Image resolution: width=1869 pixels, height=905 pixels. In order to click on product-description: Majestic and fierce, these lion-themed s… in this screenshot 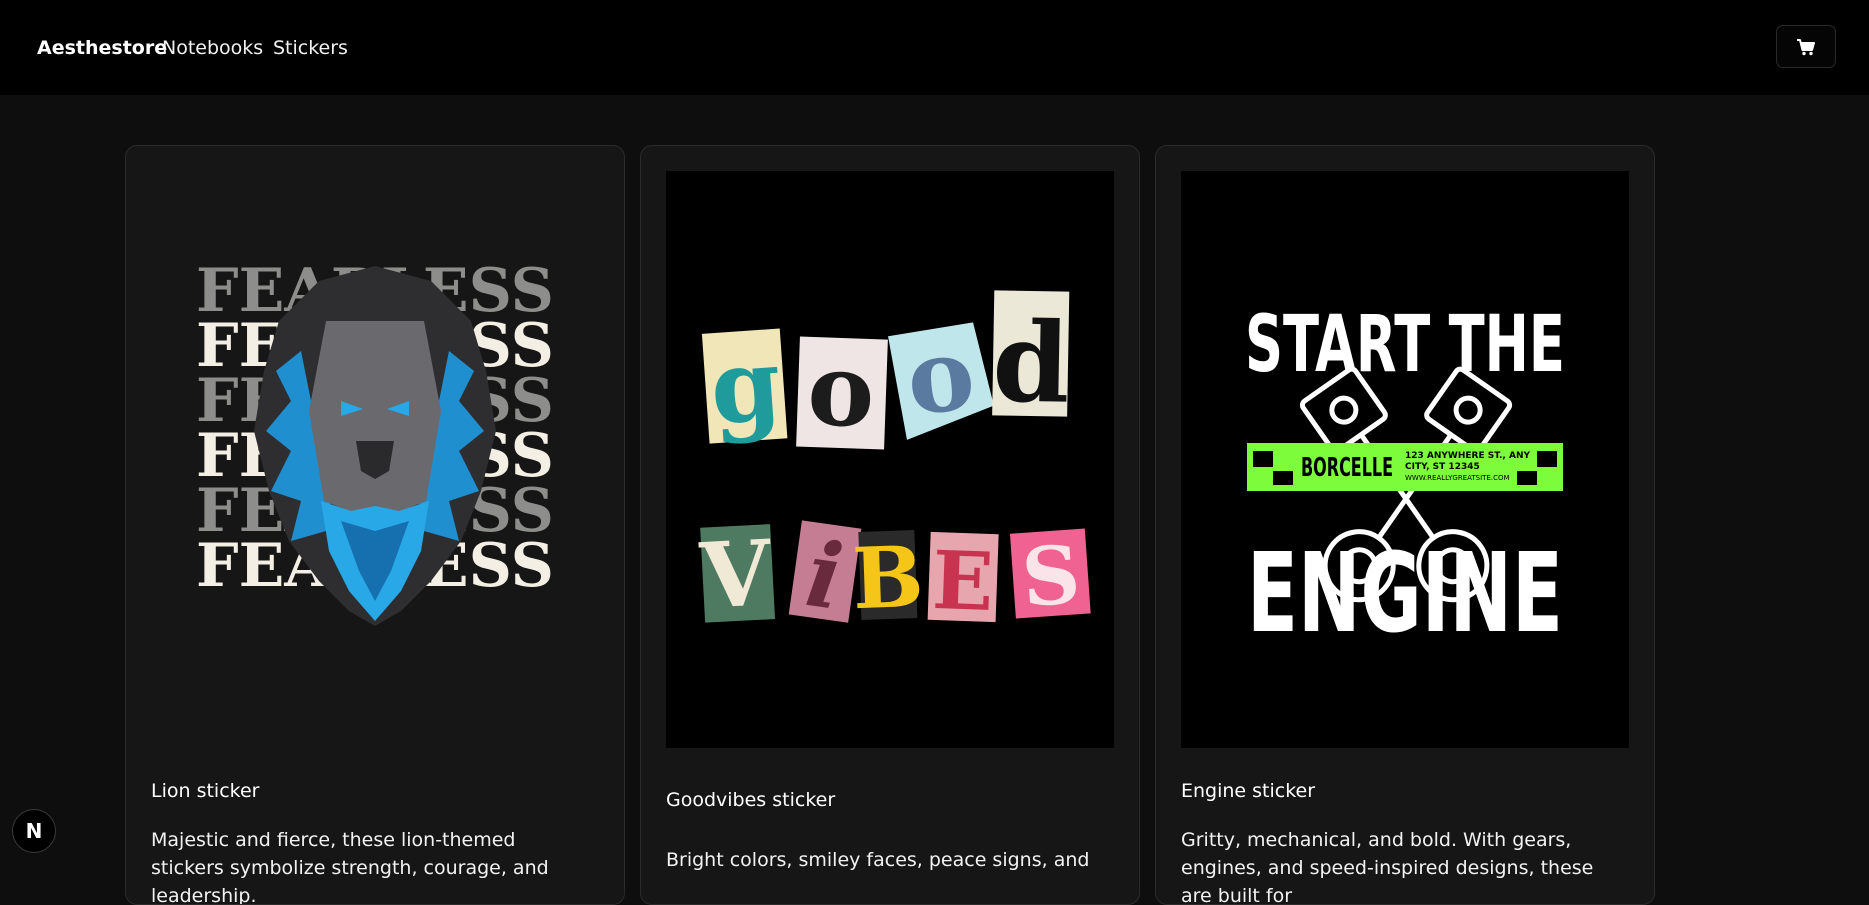, I will do `click(350, 867)`.